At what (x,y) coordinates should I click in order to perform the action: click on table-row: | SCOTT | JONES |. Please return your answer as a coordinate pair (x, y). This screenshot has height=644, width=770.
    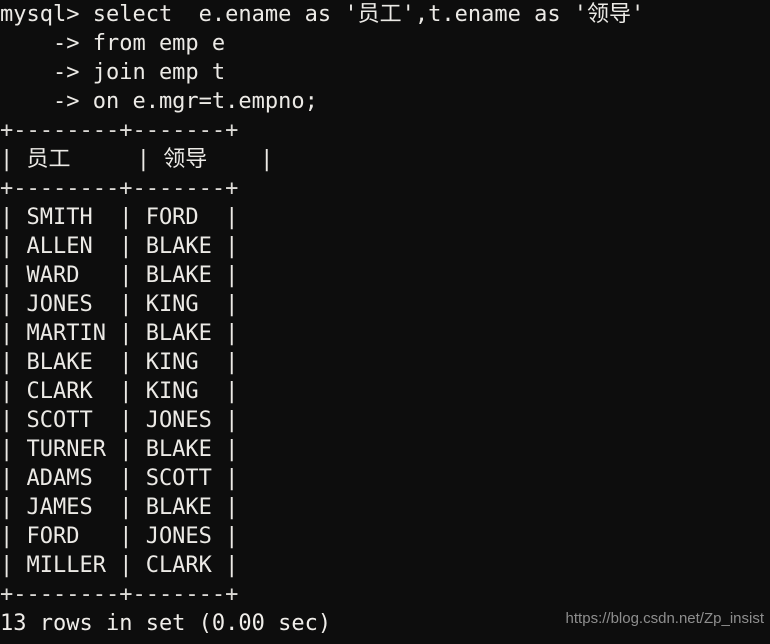
    Looking at the image, I should click on (119, 420).